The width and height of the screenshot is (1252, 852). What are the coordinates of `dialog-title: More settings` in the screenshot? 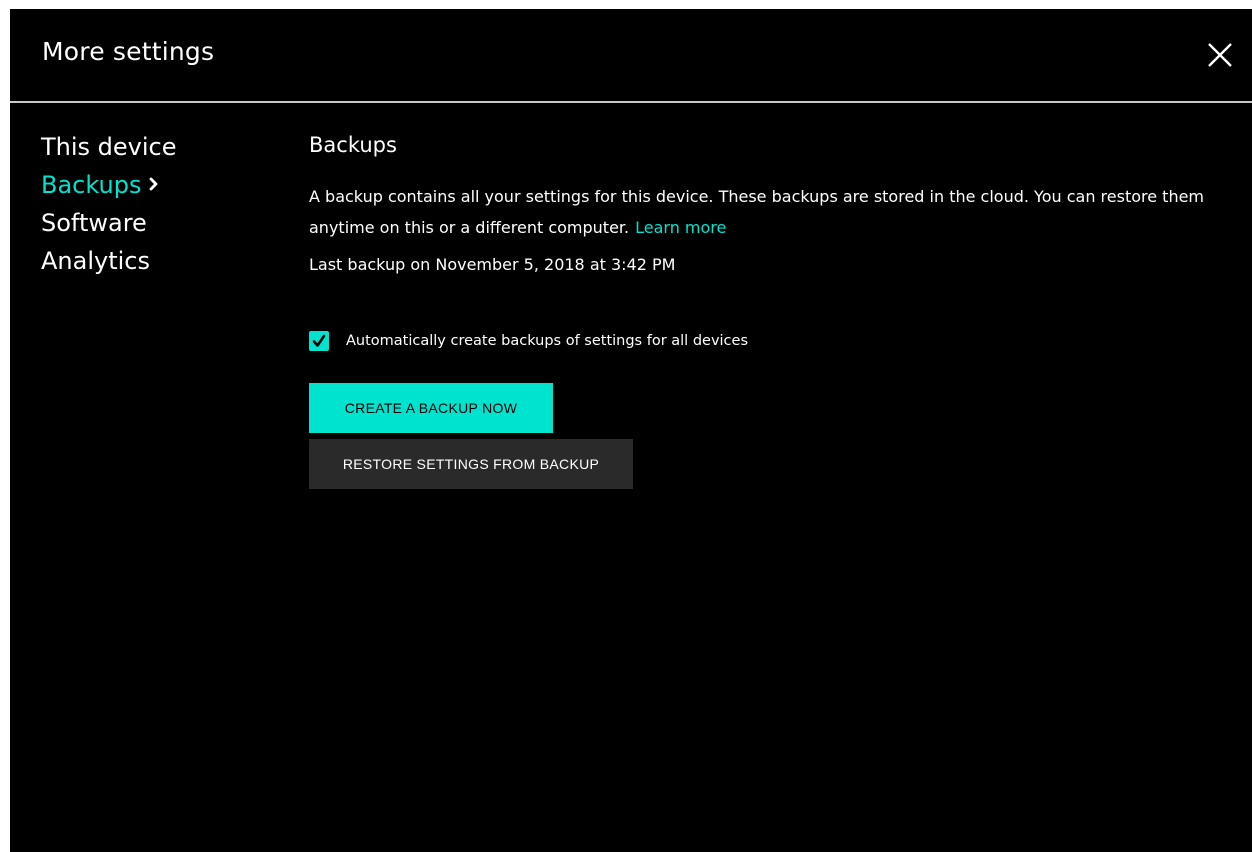 It's located at (128, 51).